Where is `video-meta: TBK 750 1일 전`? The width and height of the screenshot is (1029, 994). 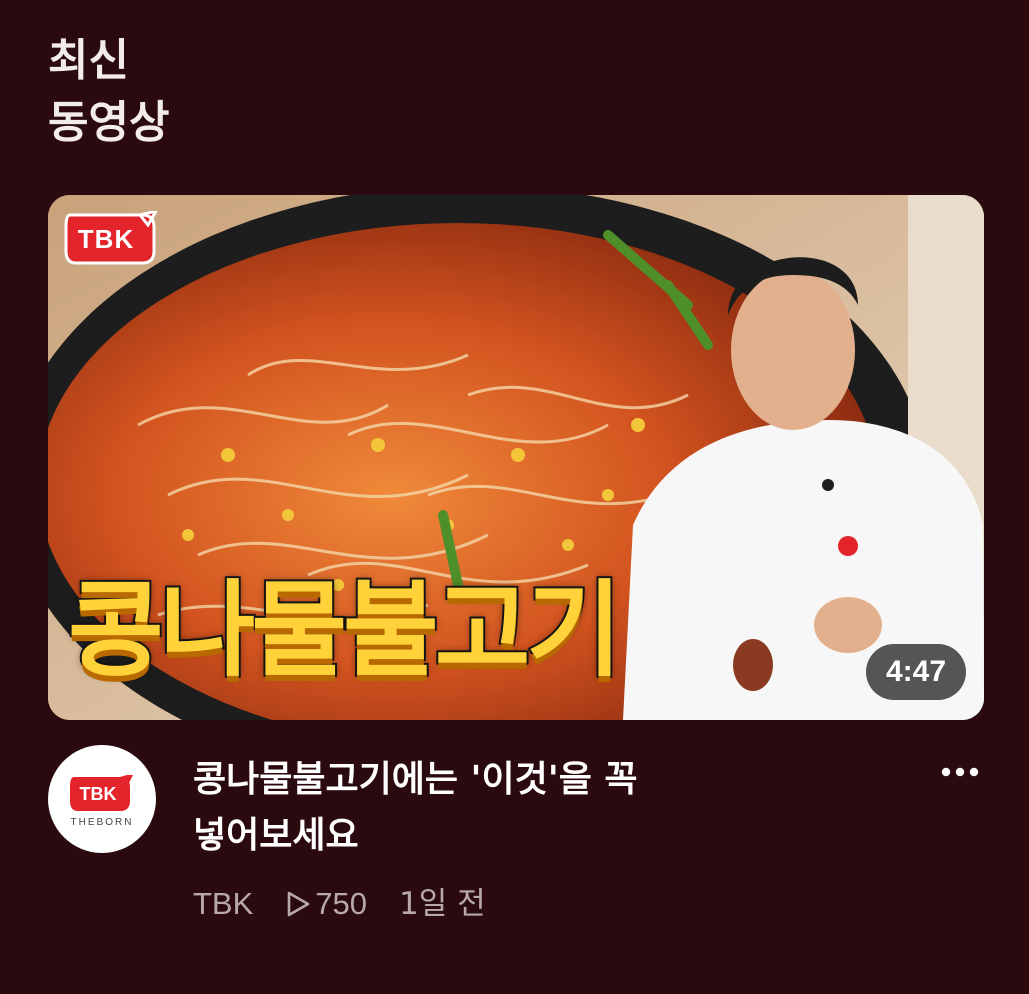
video-meta: TBK 750 1일 전 is located at coordinates (339, 904).